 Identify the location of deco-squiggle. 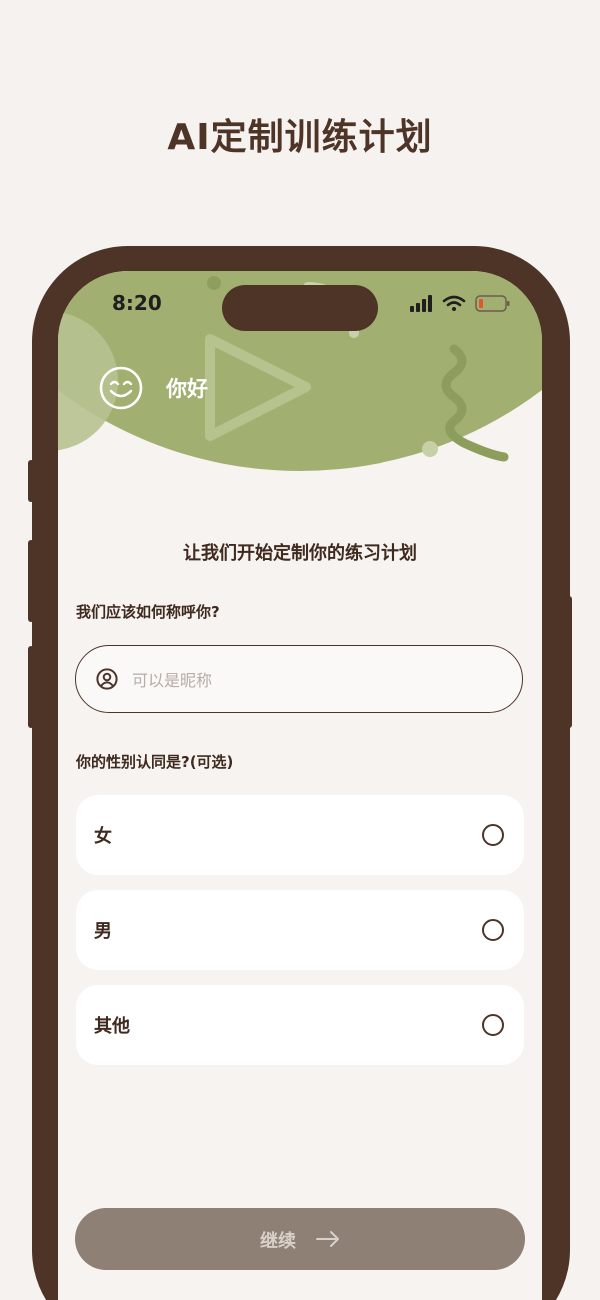
(475, 403).